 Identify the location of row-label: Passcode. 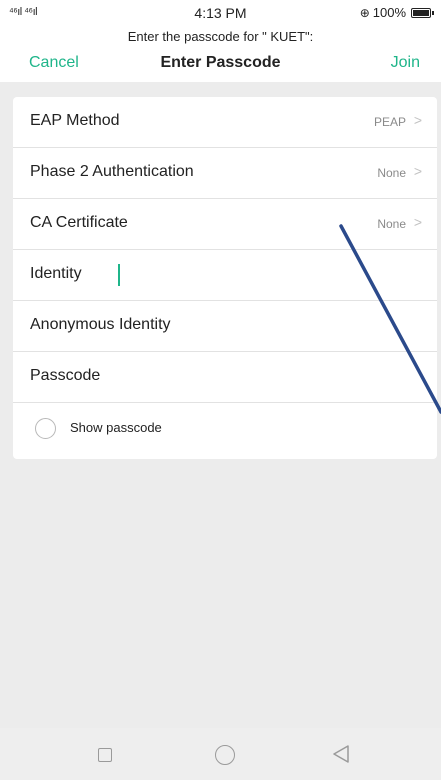
(65, 375).